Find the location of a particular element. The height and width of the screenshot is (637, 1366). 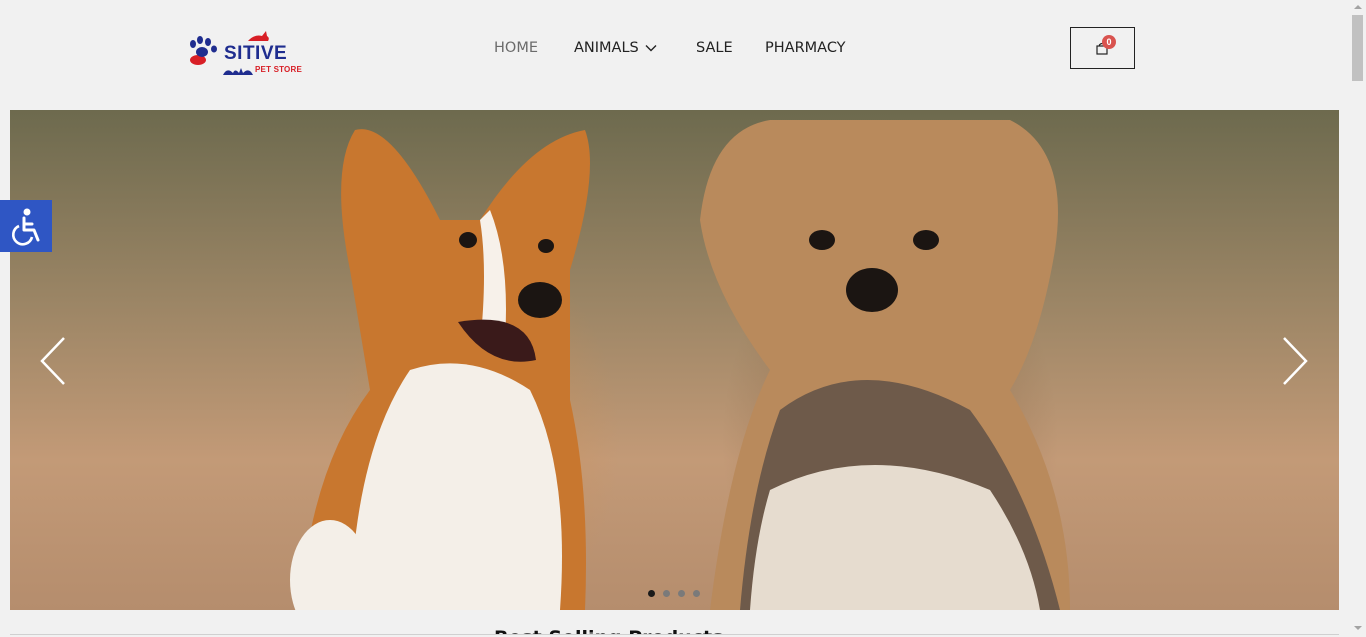

wheelchair-accessibility-icon is located at coordinates (26, 227).